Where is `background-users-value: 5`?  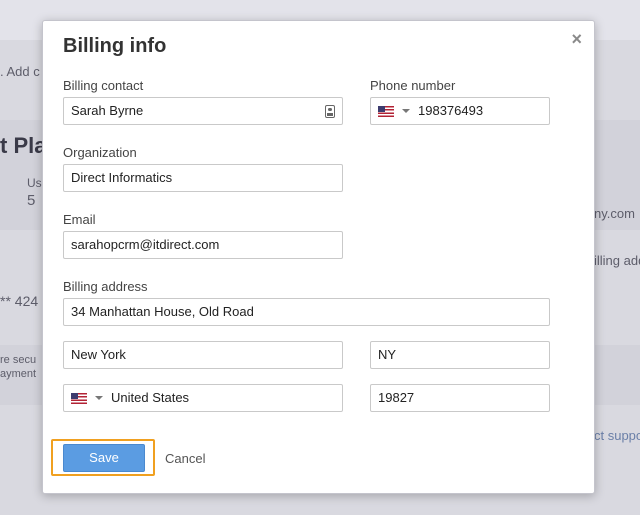 background-users-value: 5 is located at coordinates (31, 200).